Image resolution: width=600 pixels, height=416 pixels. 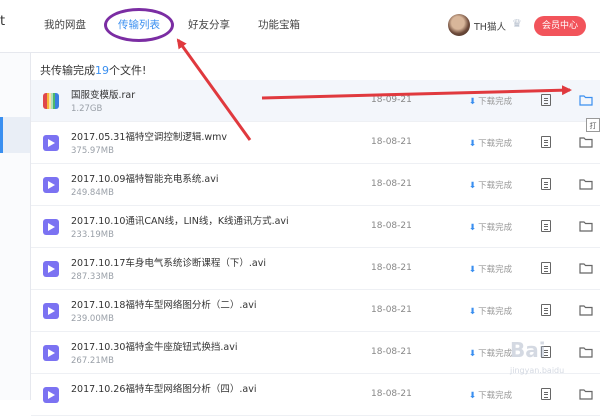 What do you see at coordinates (51, 101) in the screenshot?
I see `rar-archive-icon` at bounding box center [51, 101].